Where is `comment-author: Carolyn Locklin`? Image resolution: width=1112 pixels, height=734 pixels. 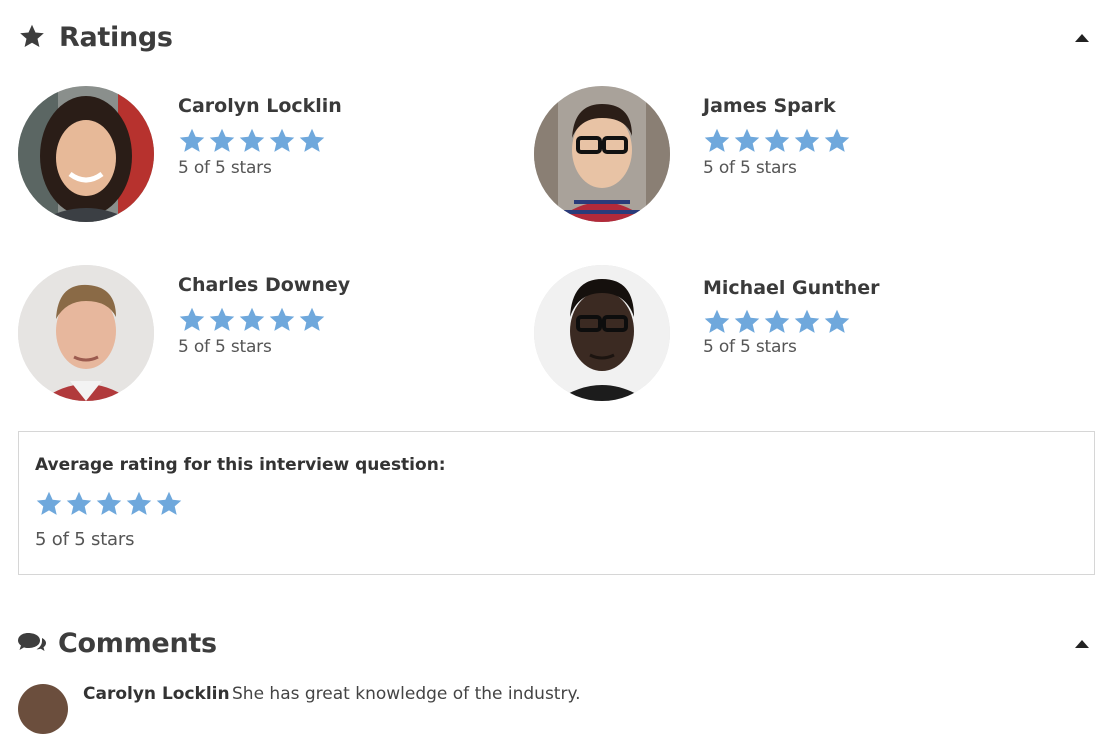 comment-author: Carolyn Locklin is located at coordinates (156, 694).